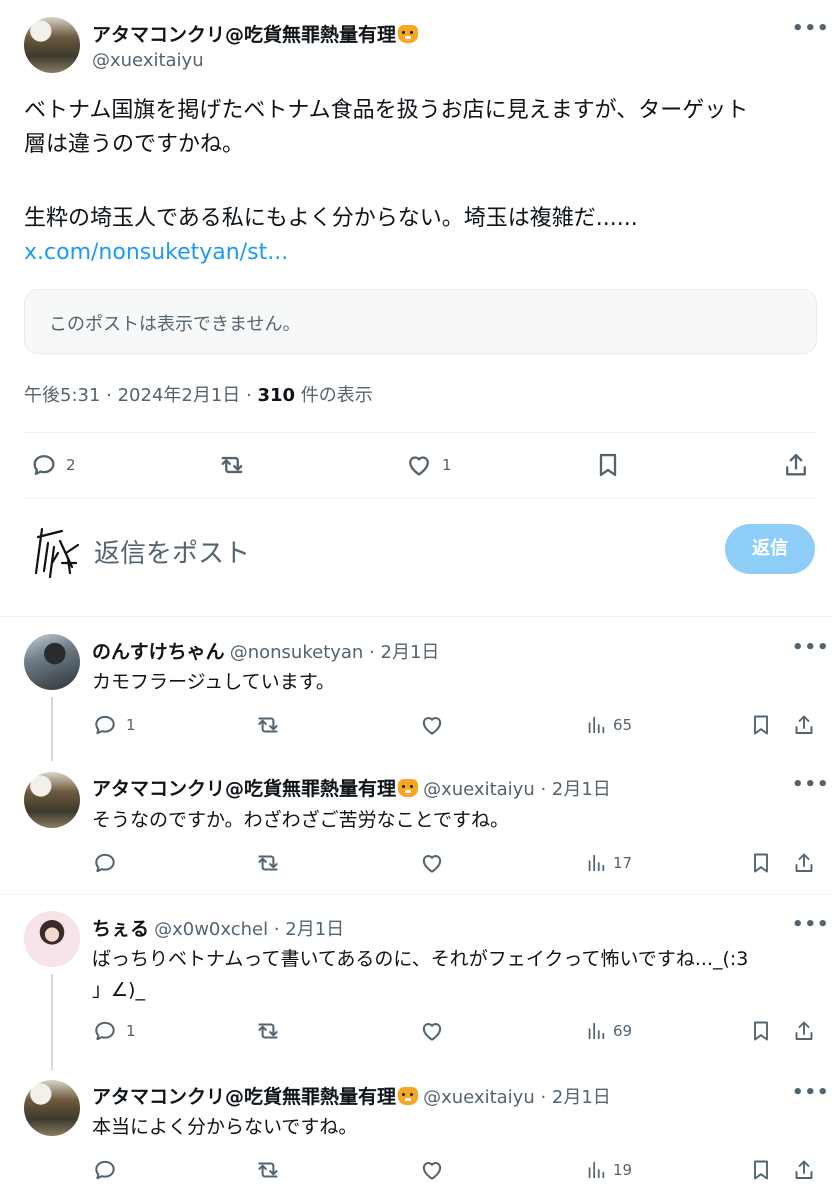 This screenshot has height=1200, width=832. Describe the element at coordinates (134, 144) in the screenshot. I see `tweet-text-line-2: 層は違うのですかね。` at that location.